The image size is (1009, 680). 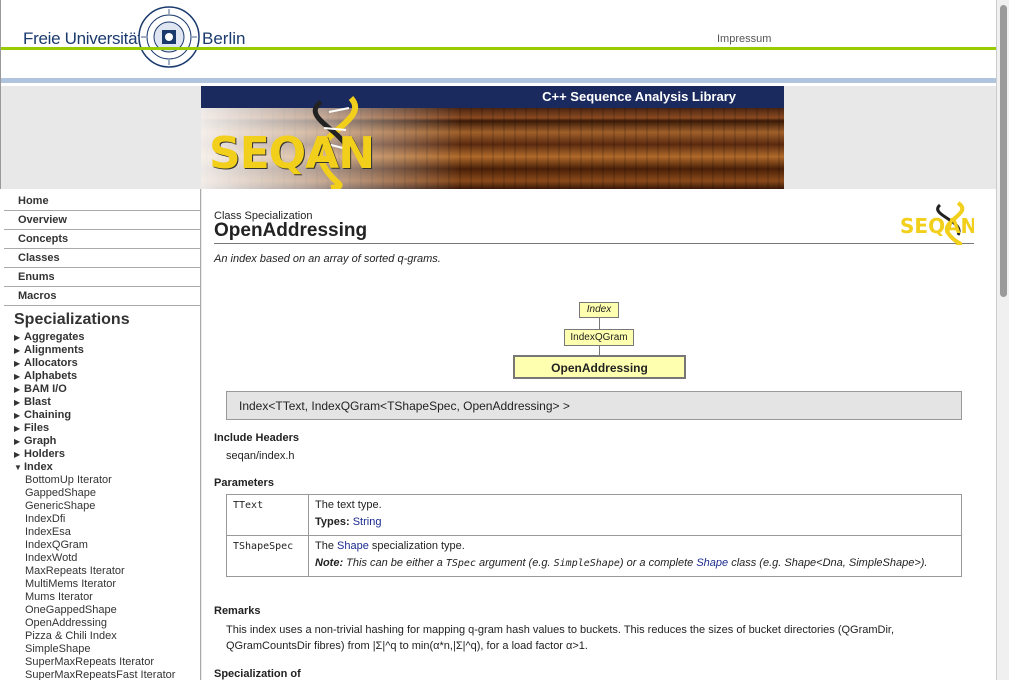 What do you see at coordinates (44, 454) in the screenshot?
I see `sidebar-group-label: Holders` at bounding box center [44, 454].